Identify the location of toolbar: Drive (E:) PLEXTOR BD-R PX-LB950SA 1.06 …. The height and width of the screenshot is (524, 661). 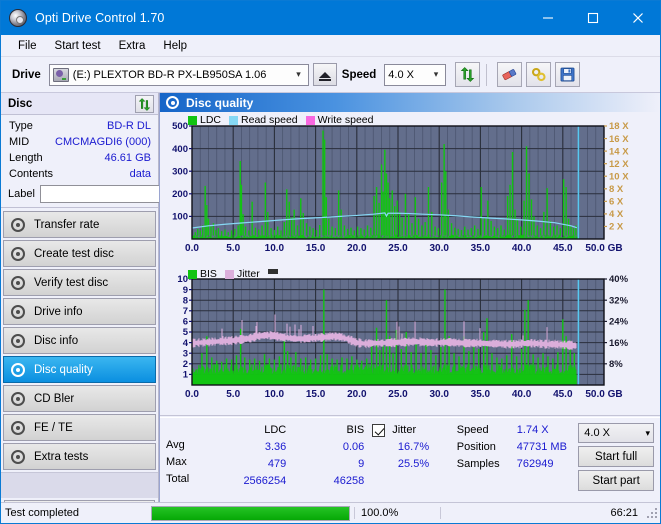
(330, 75).